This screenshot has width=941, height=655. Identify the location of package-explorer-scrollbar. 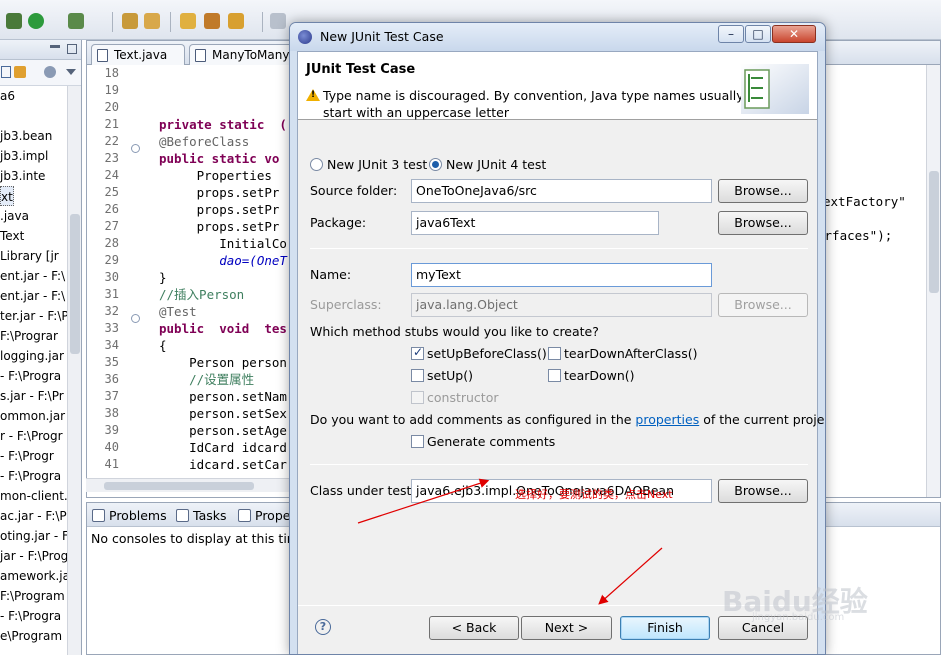
(74, 370).